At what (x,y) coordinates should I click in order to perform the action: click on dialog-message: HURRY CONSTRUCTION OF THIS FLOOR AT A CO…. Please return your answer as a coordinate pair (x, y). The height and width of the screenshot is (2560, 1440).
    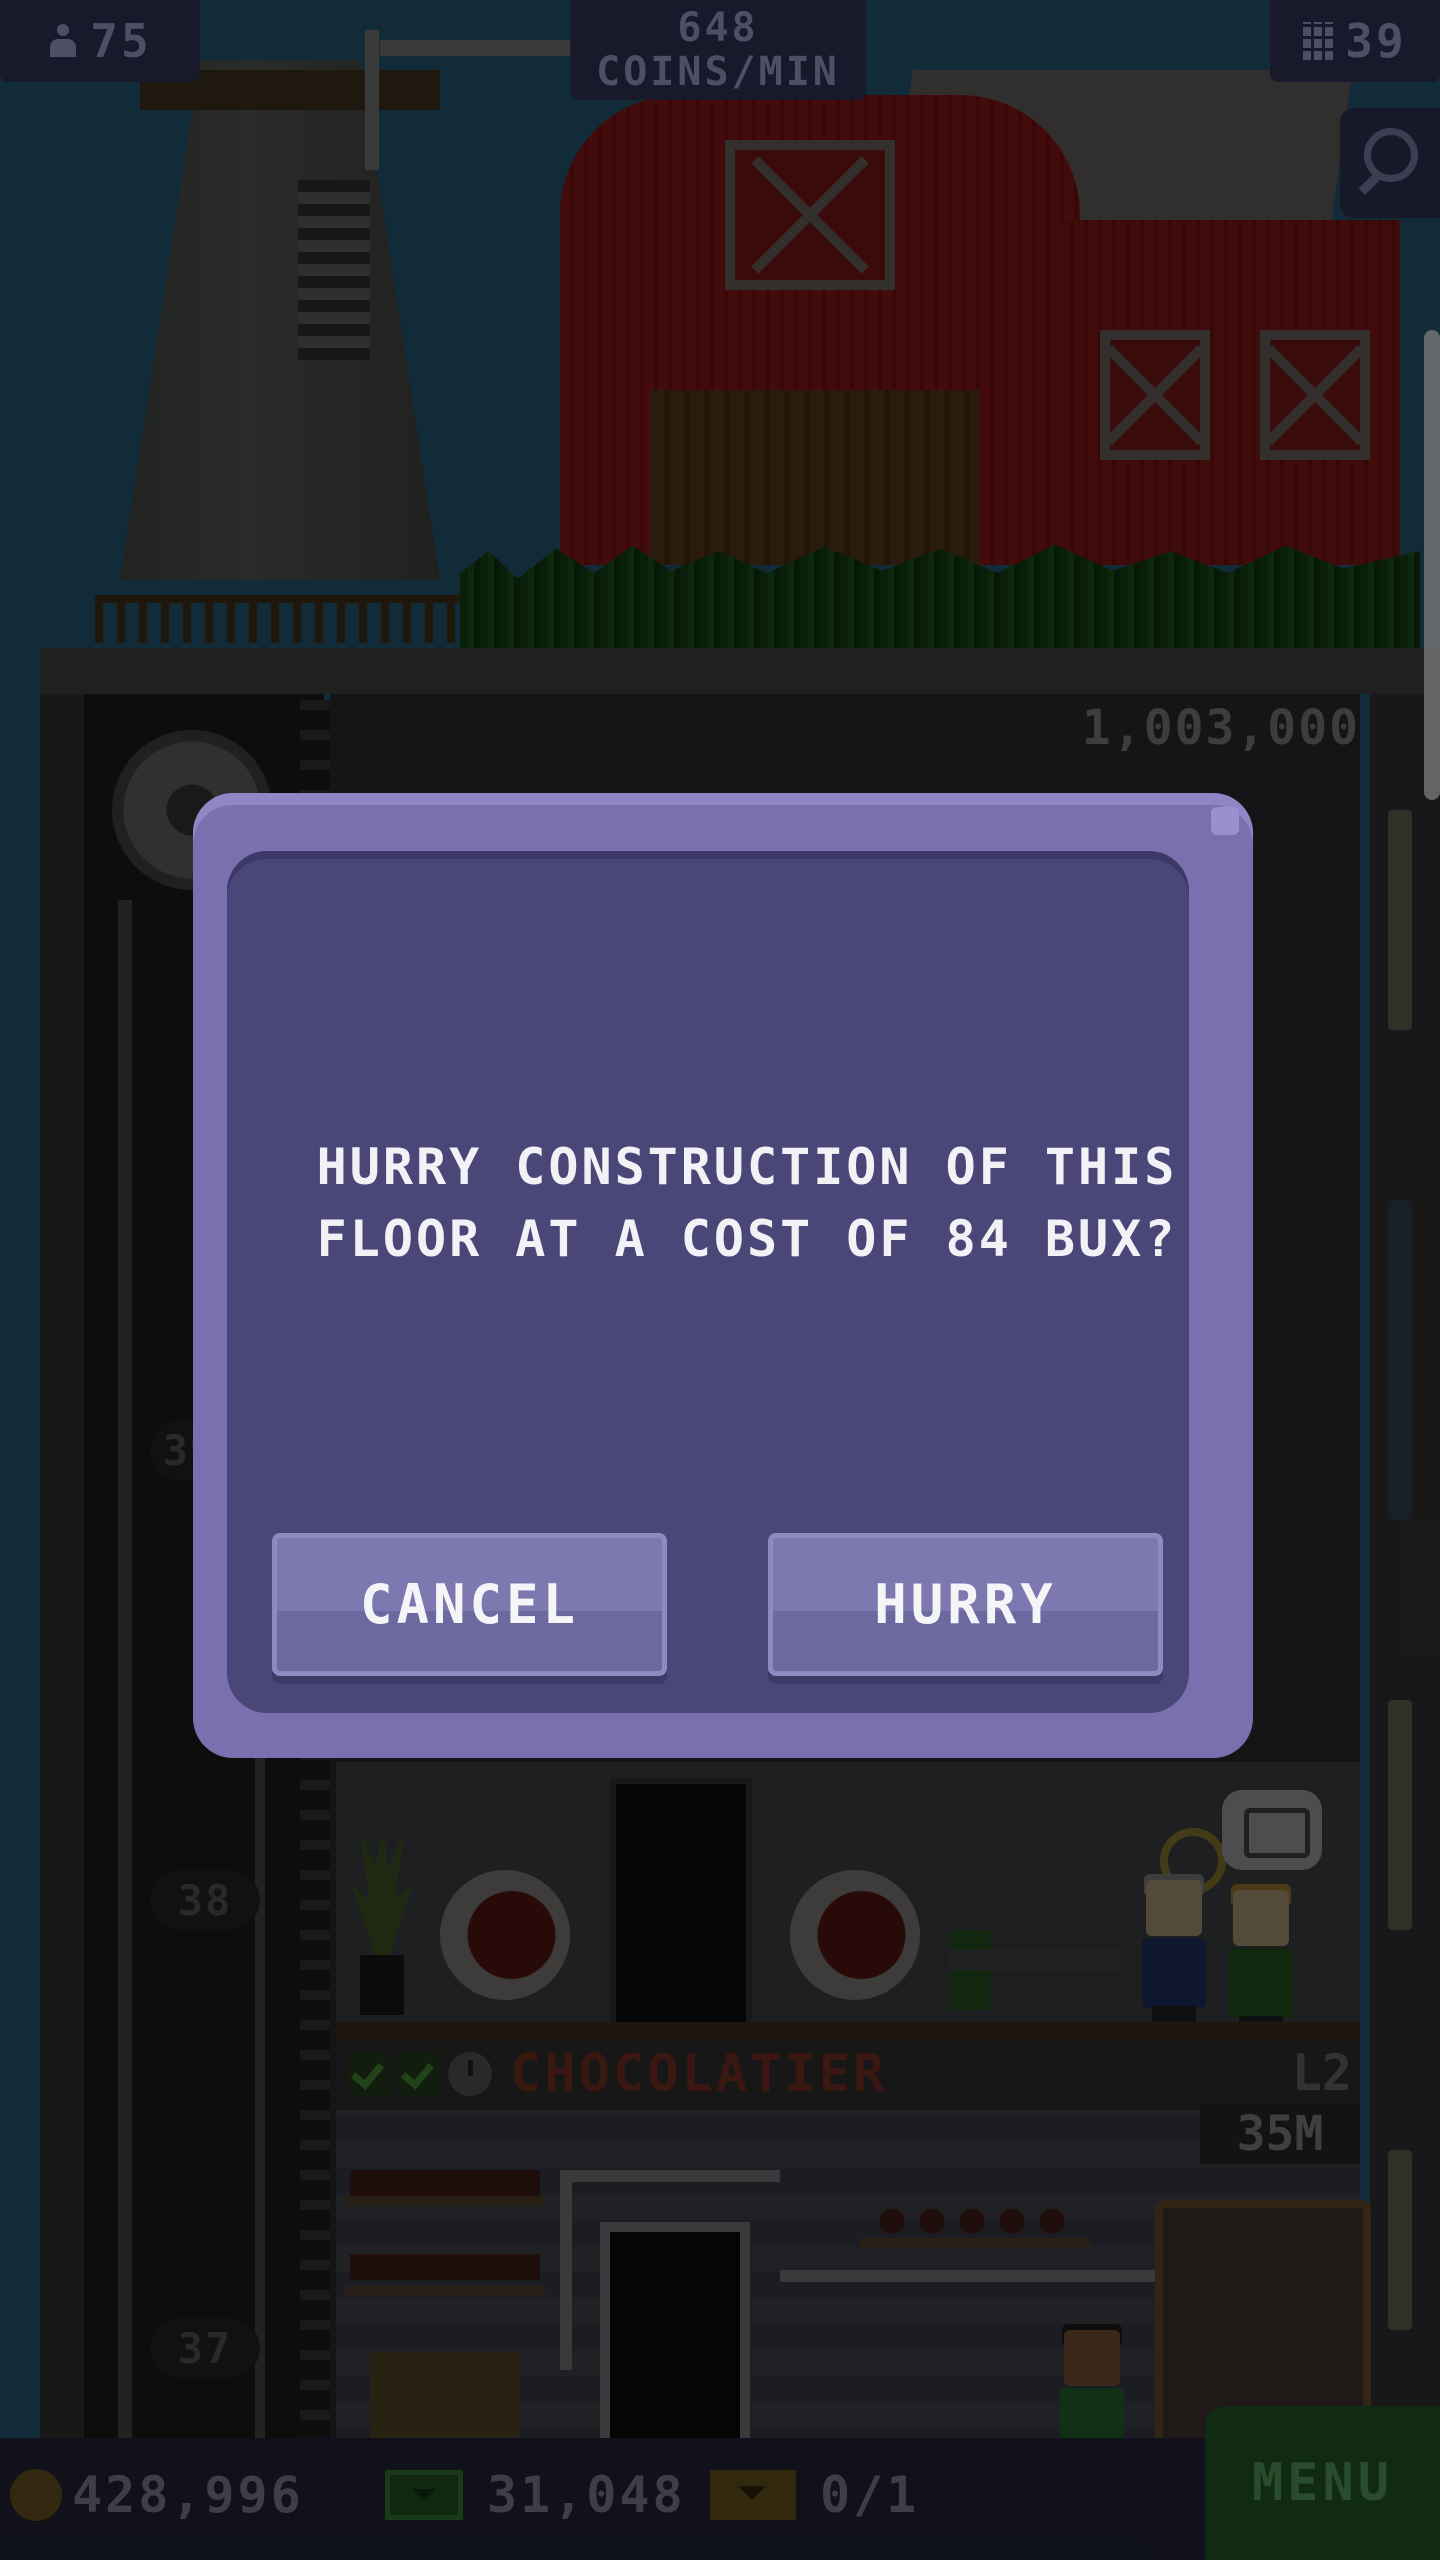
    Looking at the image, I should click on (747, 1203).